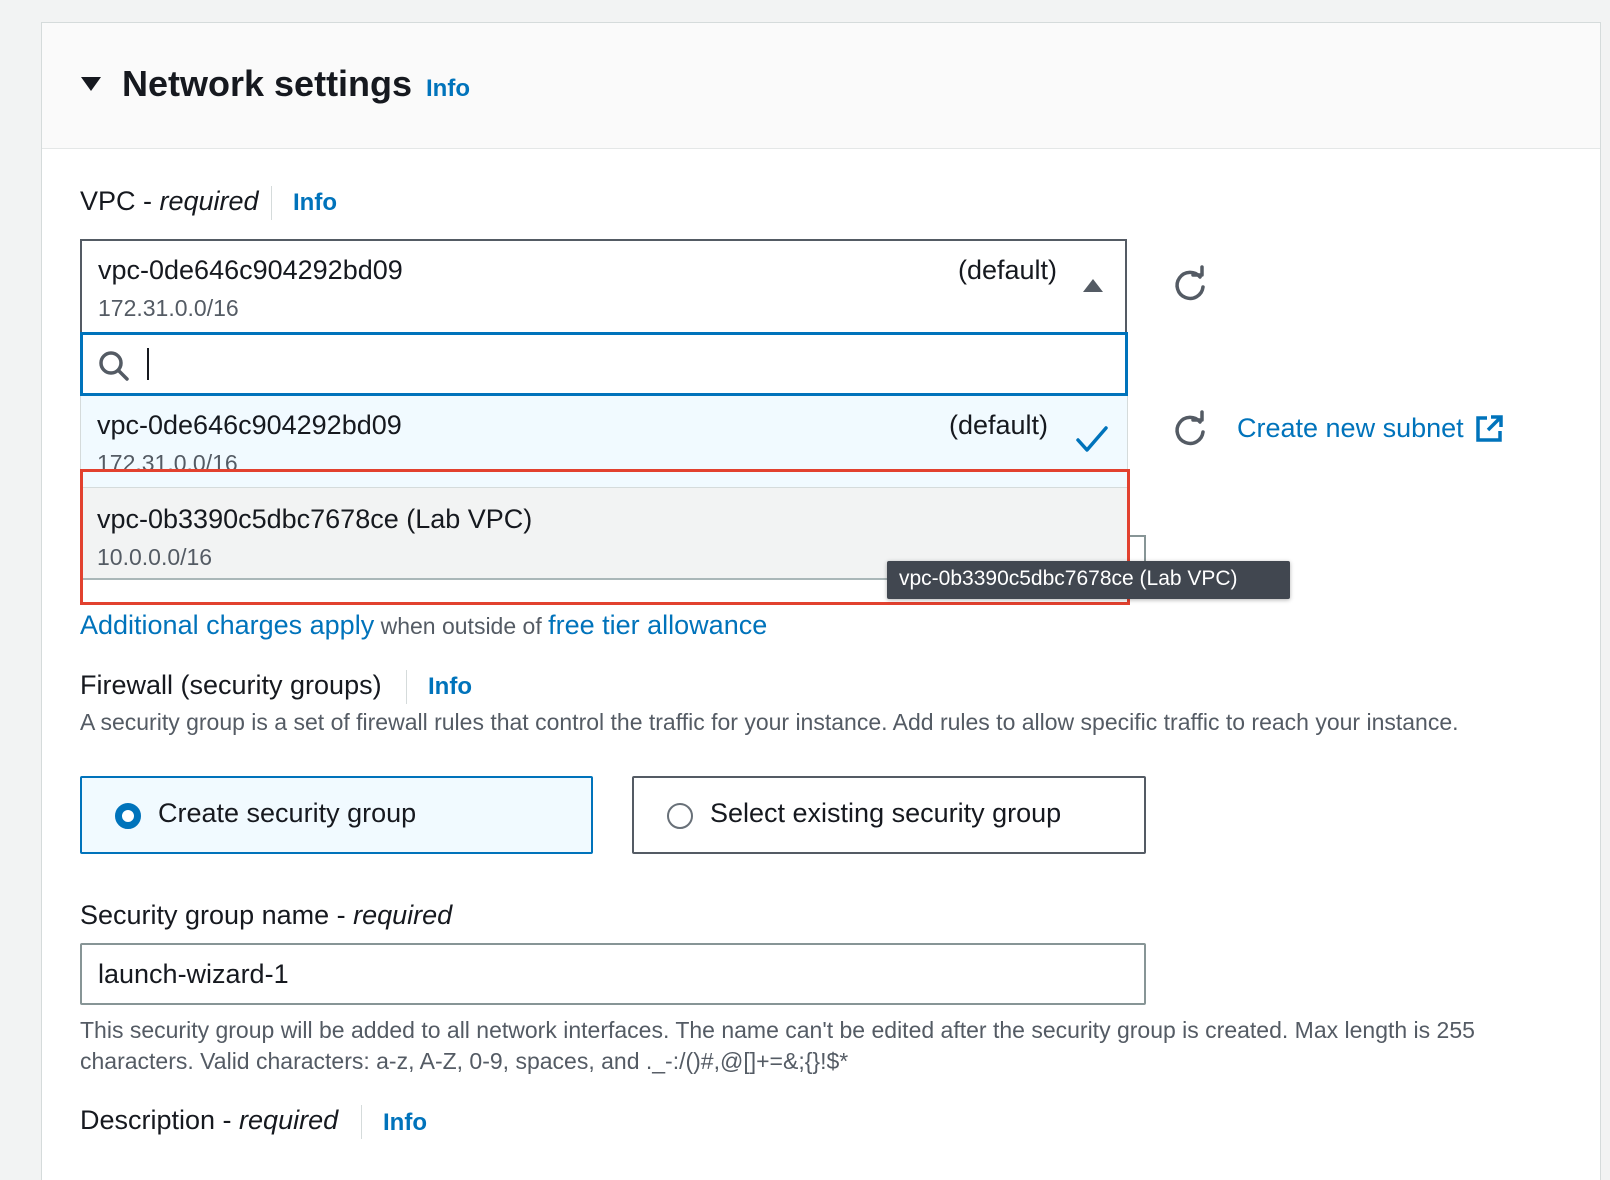  Describe the element at coordinates (227, 625) in the screenshot. I see `additional-charges-link: Additional charges apply` at that location.